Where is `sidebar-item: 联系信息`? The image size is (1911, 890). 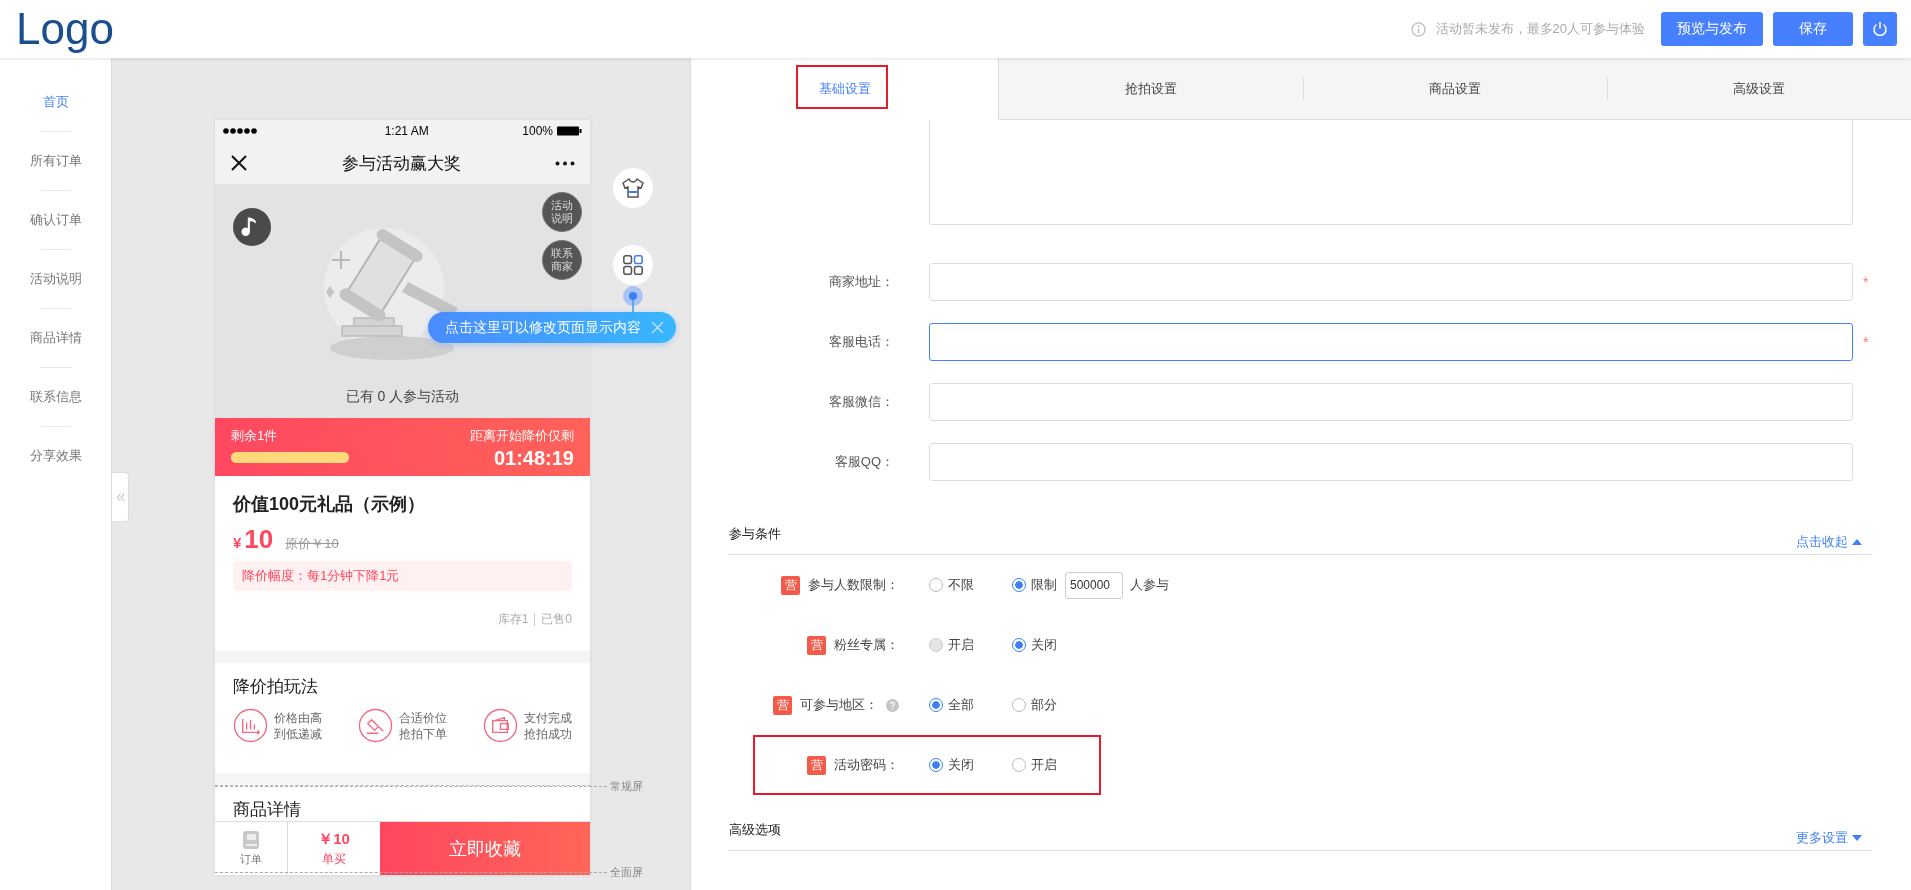
sidebar-item: 联系信息 is located at coordinates (55, 397).